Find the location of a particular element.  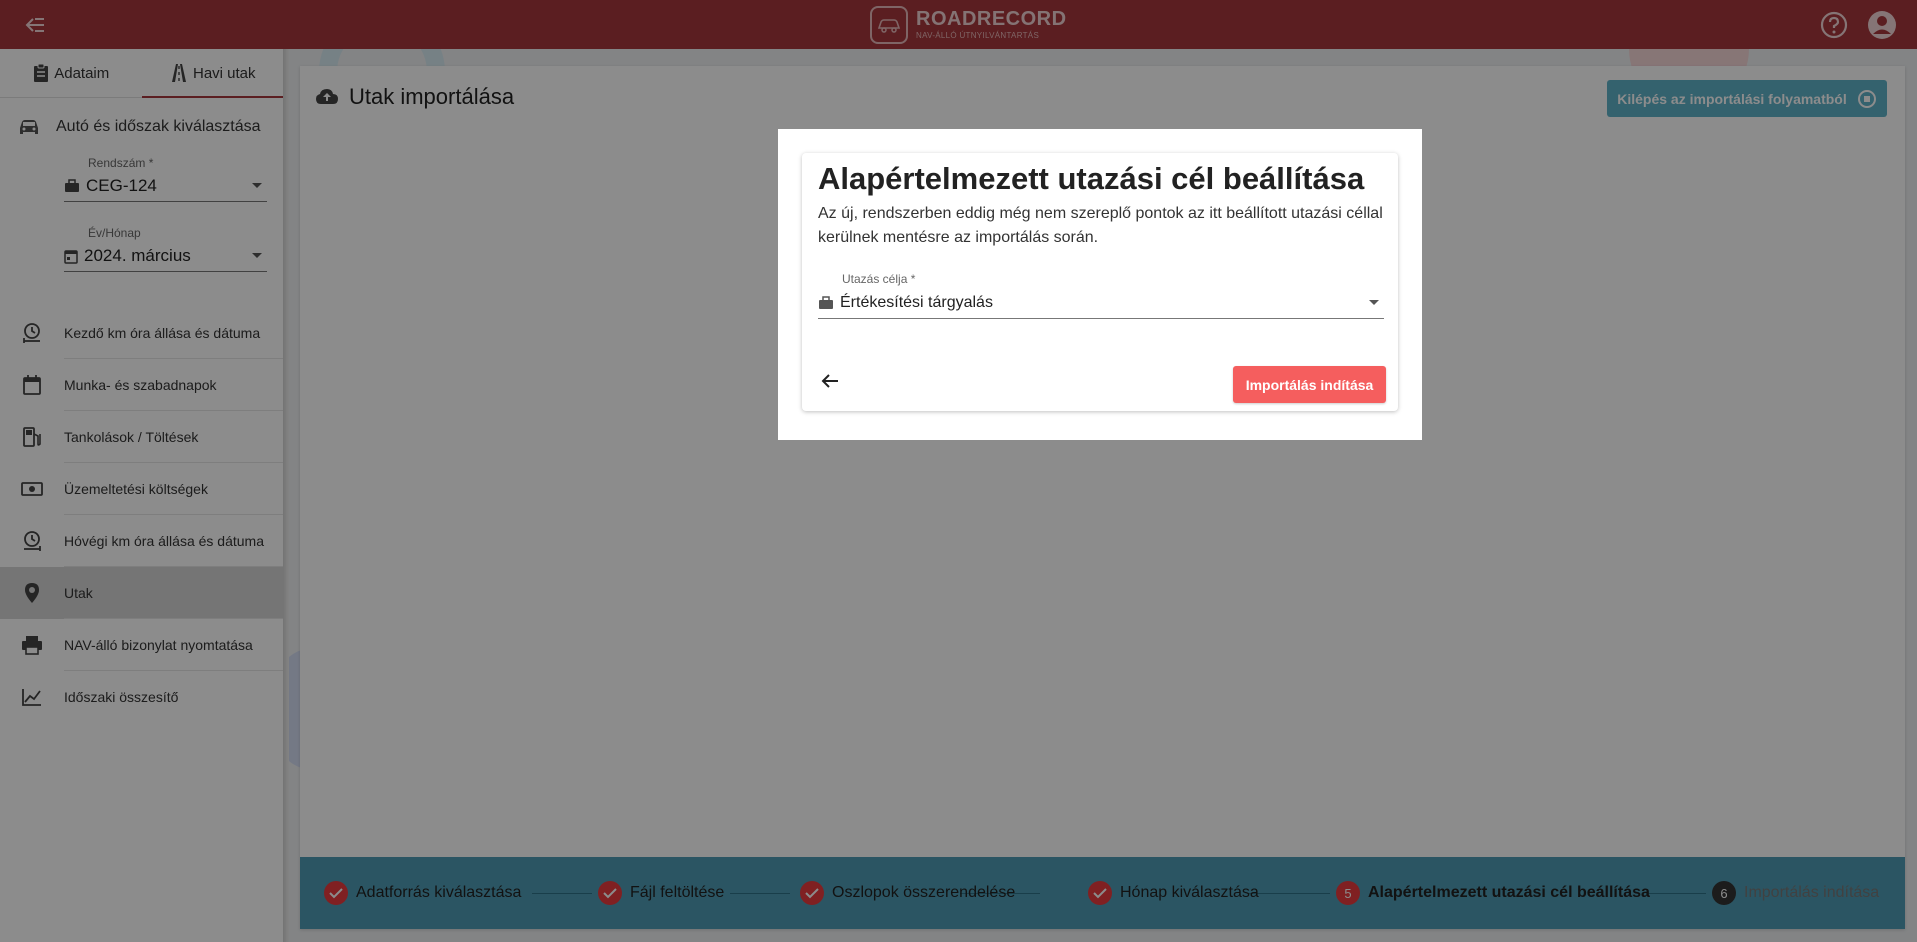

start-import-button: Importálás indítása is located at coordinates (1309, 384).